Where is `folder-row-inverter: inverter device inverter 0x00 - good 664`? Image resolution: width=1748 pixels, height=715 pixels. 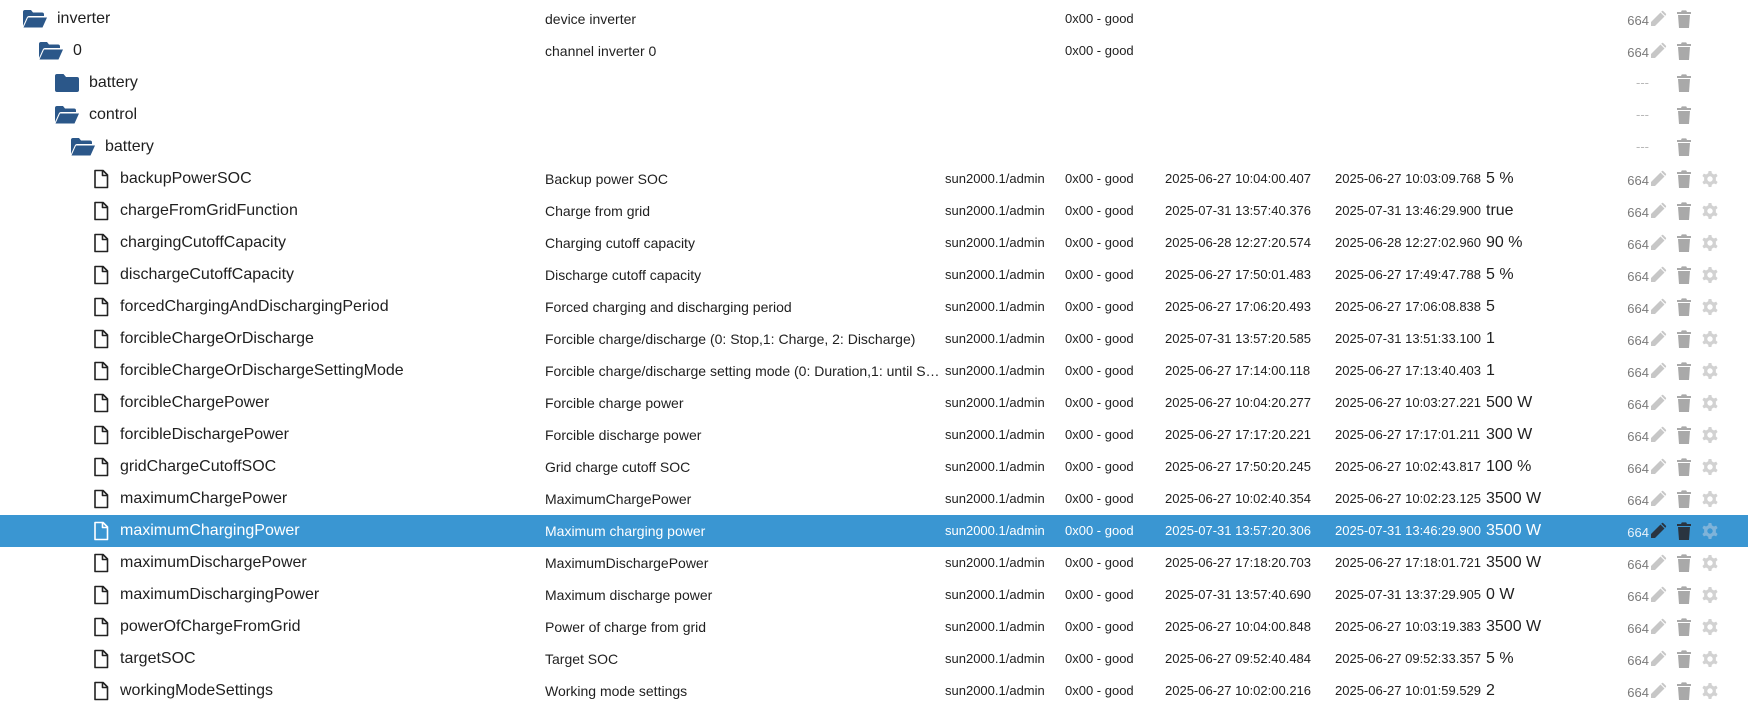 folder-row-inverter: inverter device inverter 0x00 - good 664 is located at coordinates (874, 19).